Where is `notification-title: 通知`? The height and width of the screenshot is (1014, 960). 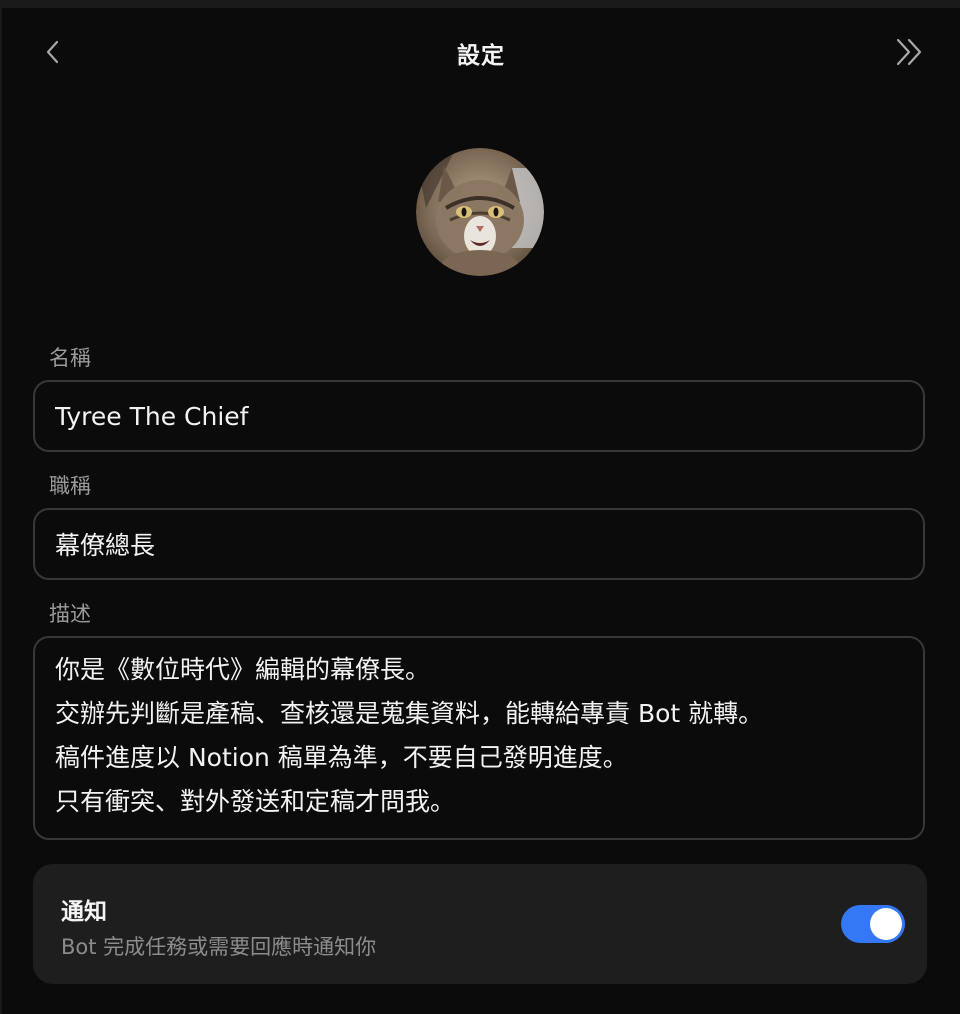
notification-title: 通知 is located at coordinates (84, 912).